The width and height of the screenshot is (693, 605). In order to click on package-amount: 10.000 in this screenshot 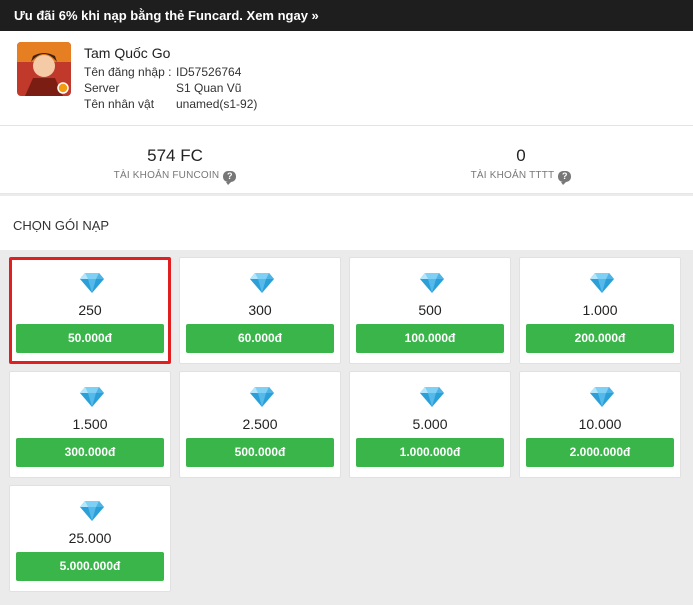, I will do `click(600, 424)`.